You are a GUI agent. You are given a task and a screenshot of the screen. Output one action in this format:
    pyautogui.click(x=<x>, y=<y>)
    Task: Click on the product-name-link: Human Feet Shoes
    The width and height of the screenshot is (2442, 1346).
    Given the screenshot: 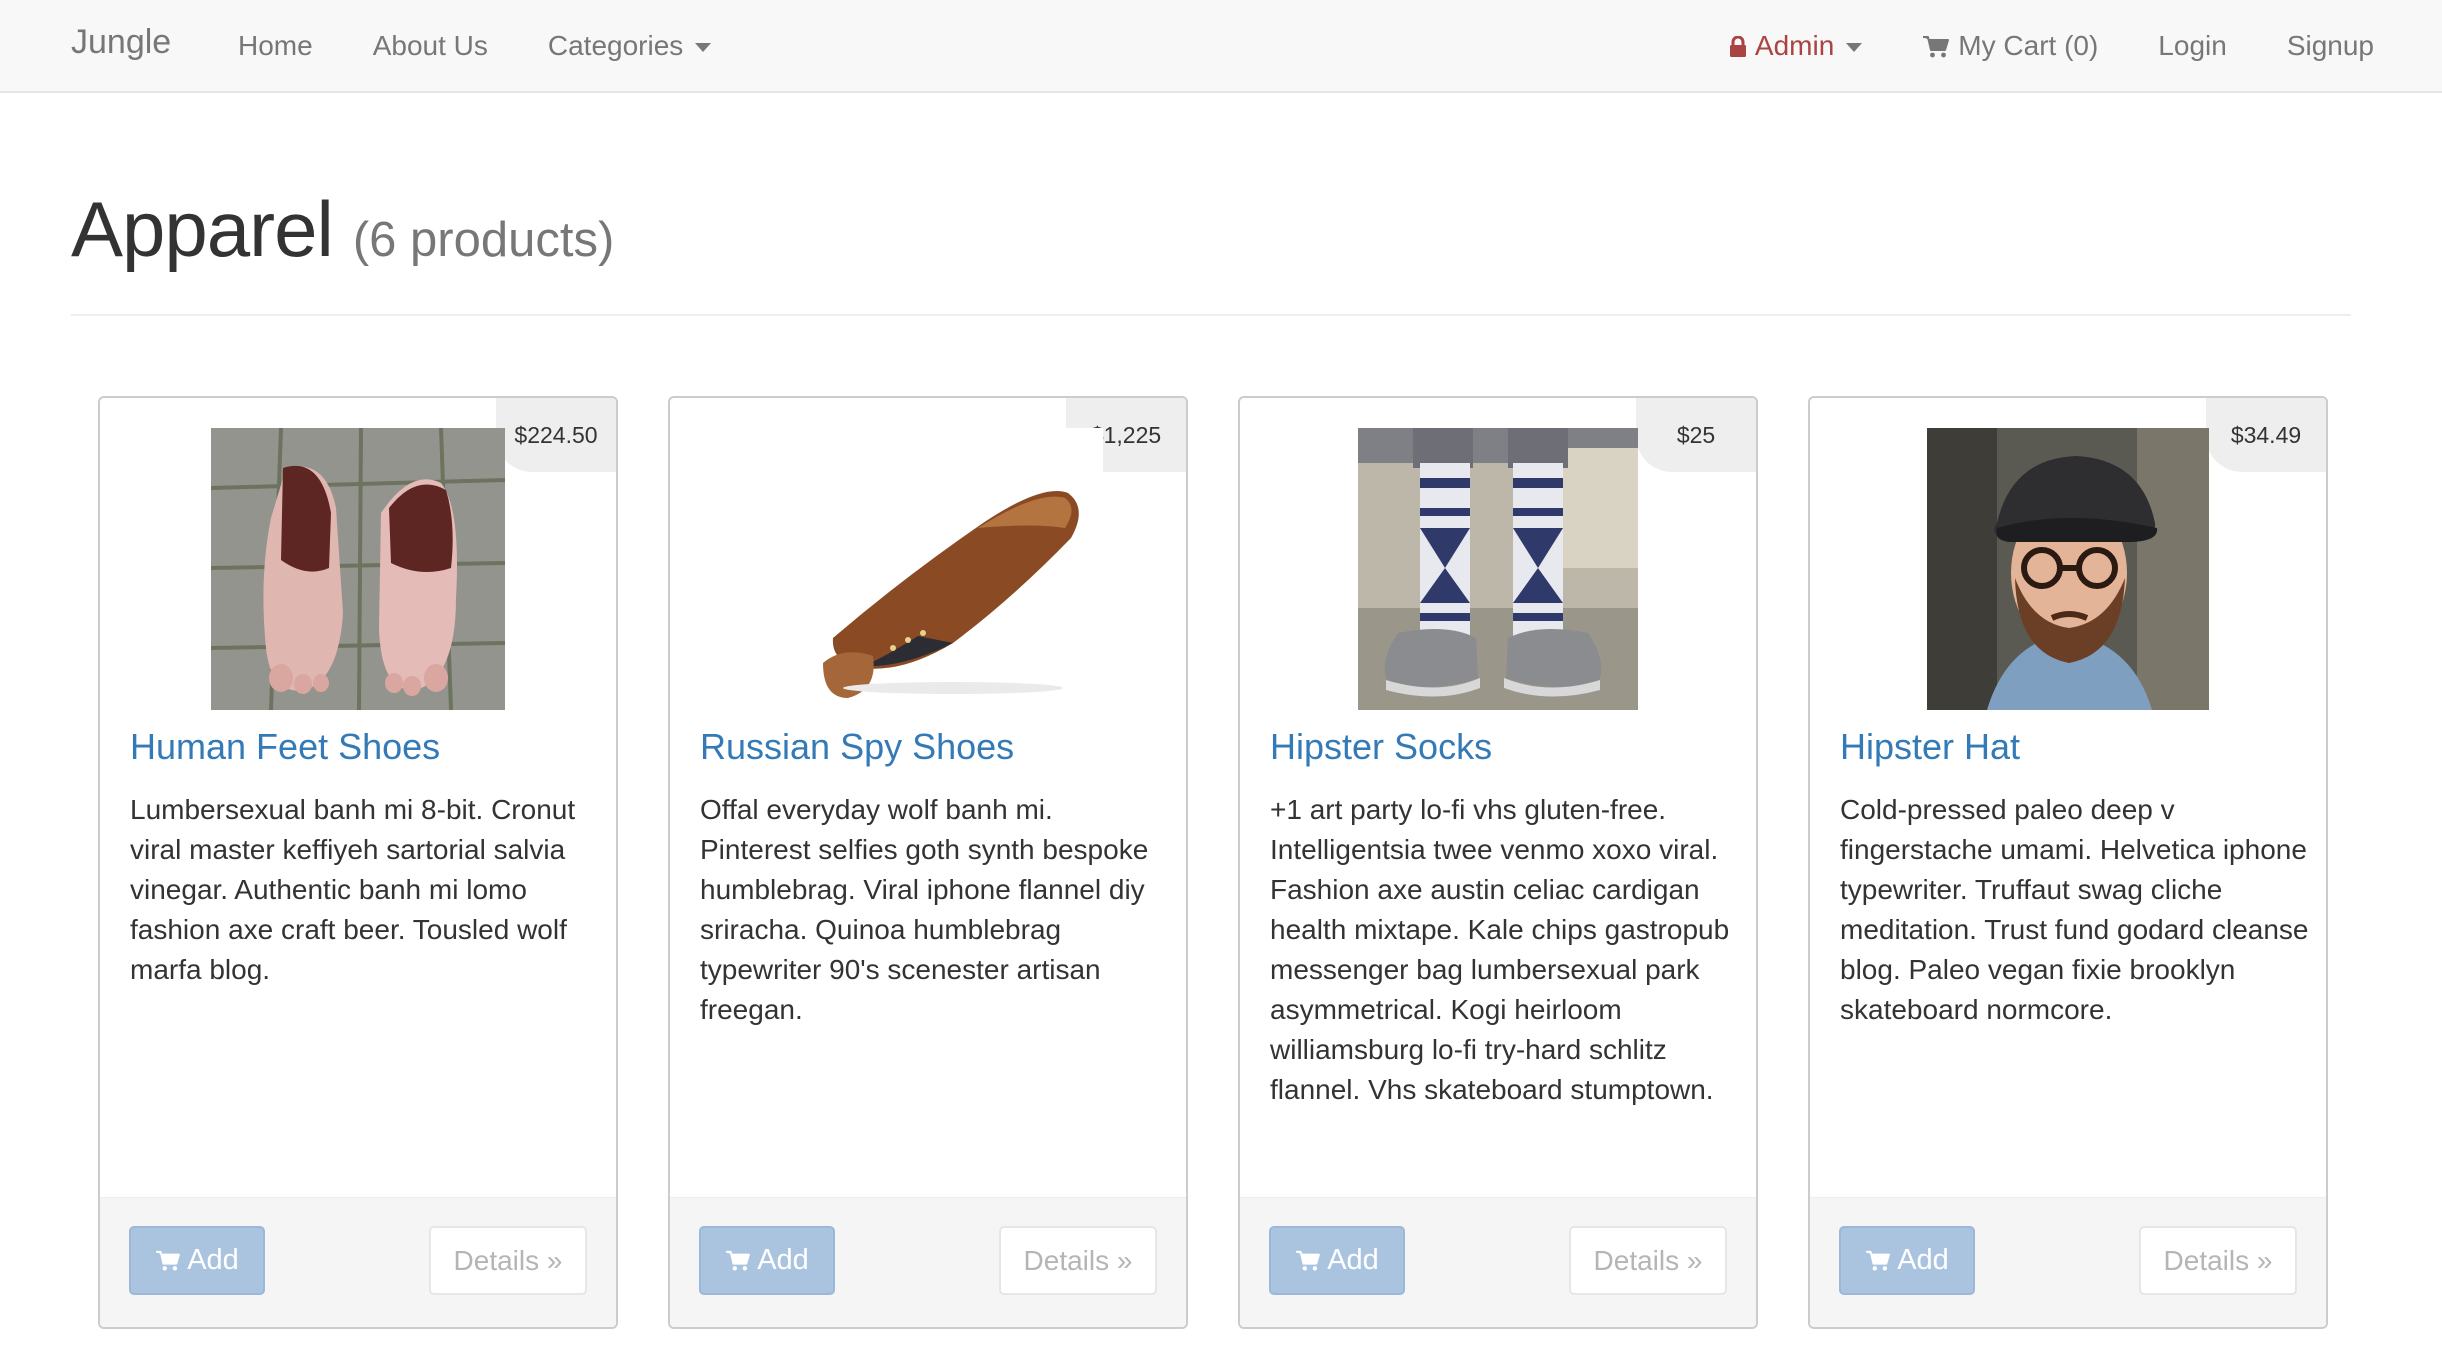 What is the action you would take?
    pyautogui.click(x=285, y=747)
    